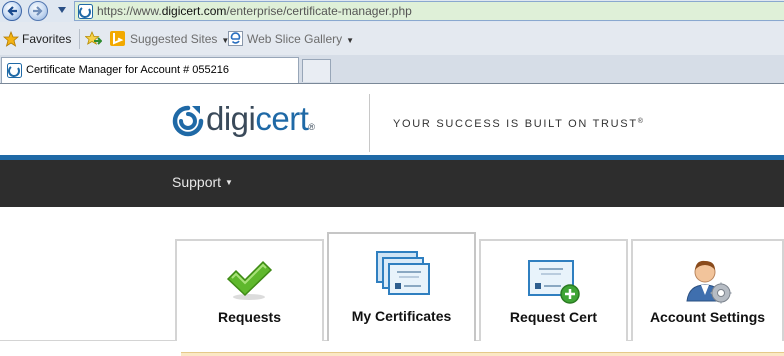 The height and width of the screenshot is (356, 784). What do you see at coordinates (369, 123) in the screenshot?
I see `header-divider` at bounding box center [369, 123].